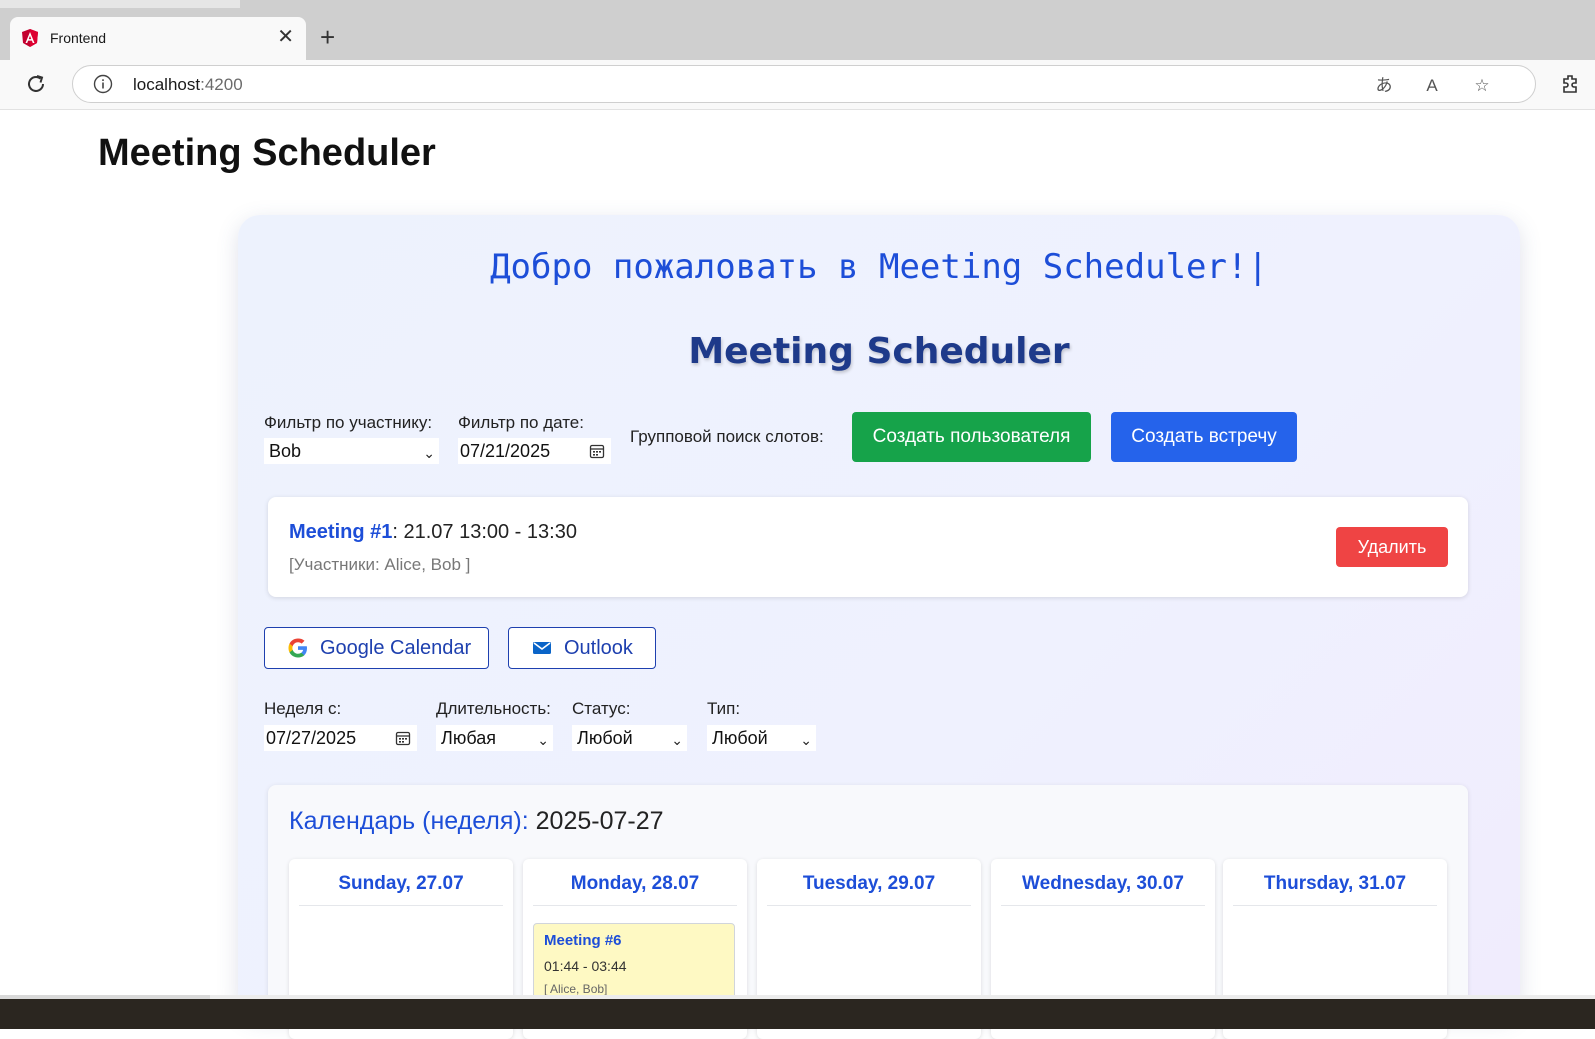 The width and height of the screenshot is (1595, 1039). Describe the element at coordinates (493, 708) in the screenshot. I see `duration-label: Длительность:` at that location.